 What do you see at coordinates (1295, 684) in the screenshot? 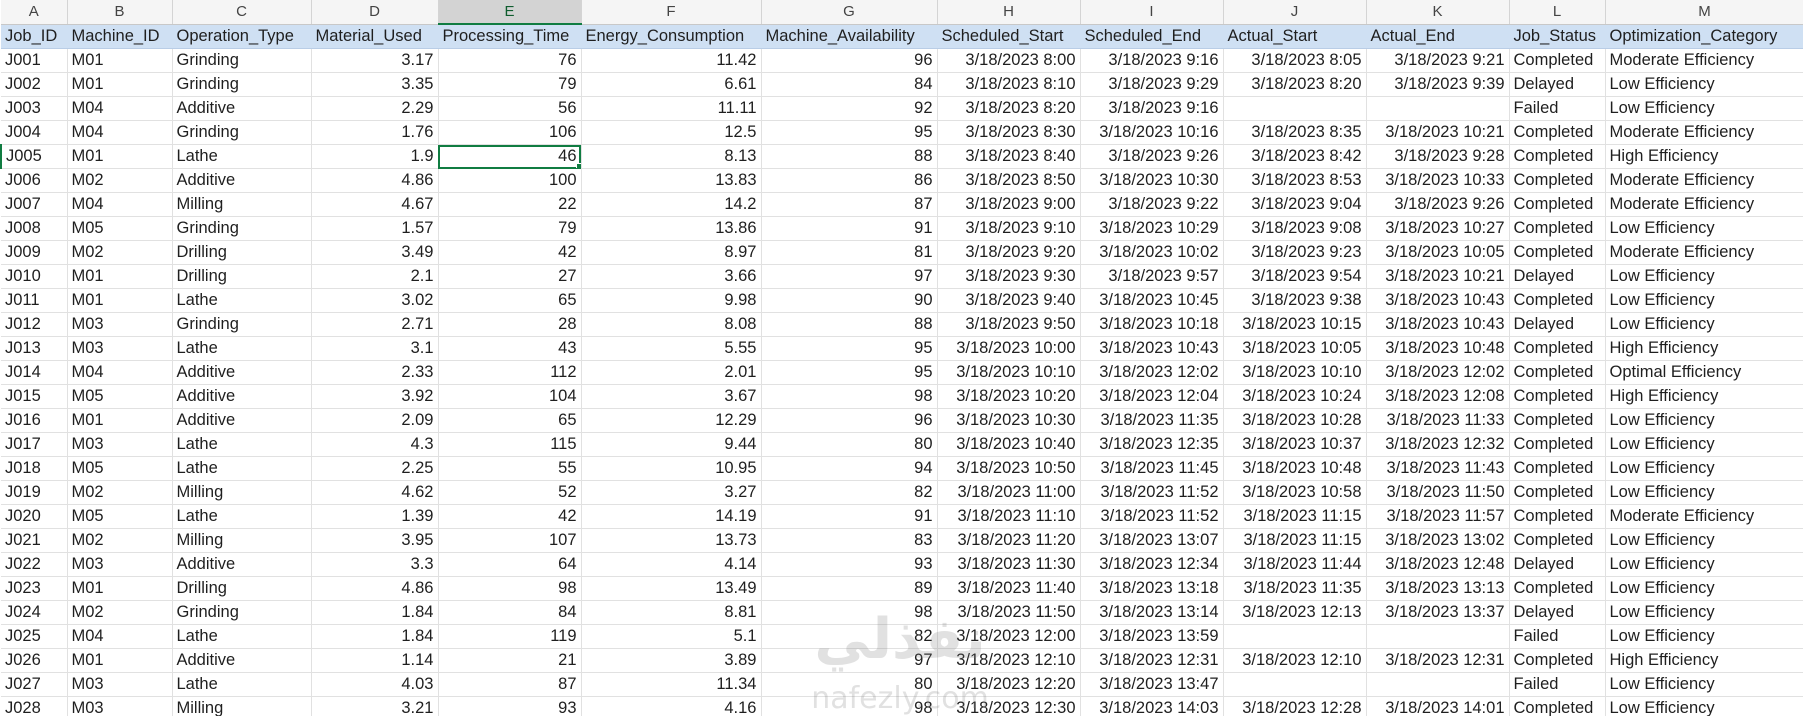
I see `table-cell` at bounding box center [1295, 684].